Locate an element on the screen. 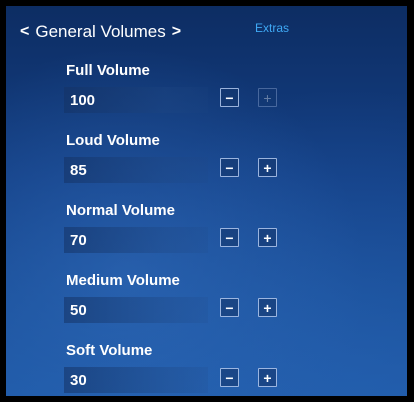  value-field: 70 is located at coordinates (136, 240).